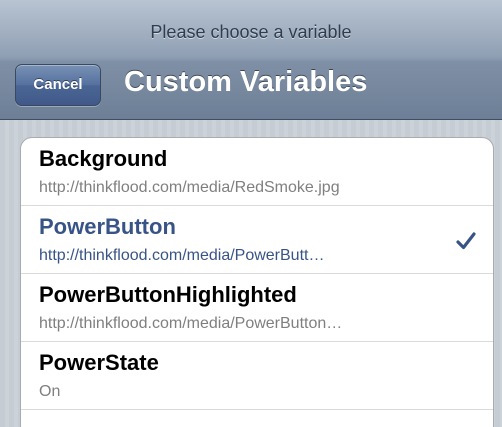 The height and width of the screenshot is (427, 502). What do you see at coordinates (257, 376) in the screenshot?
I see `variable-row-powerstate: PowerState On` at bounding box center [257, 376].